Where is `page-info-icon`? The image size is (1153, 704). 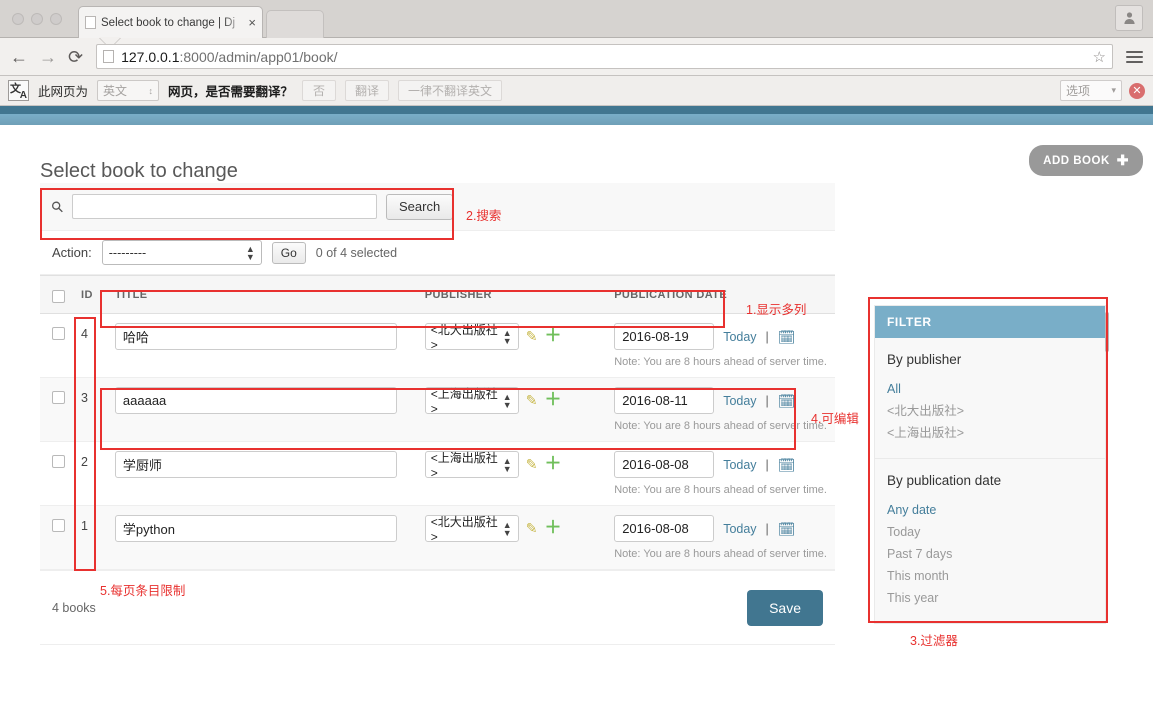
page-info-icon is located at coordinates (109, 56).